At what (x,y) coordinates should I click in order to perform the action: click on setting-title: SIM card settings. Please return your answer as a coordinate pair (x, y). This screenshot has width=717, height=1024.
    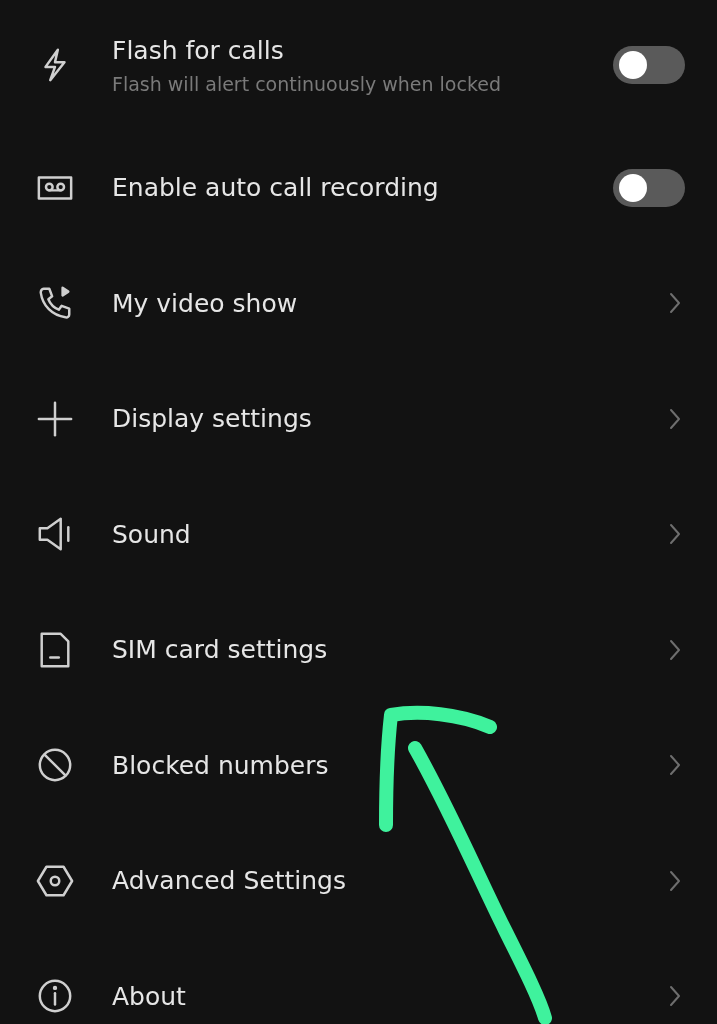
    Looking at the image, I should click on (220, 650).